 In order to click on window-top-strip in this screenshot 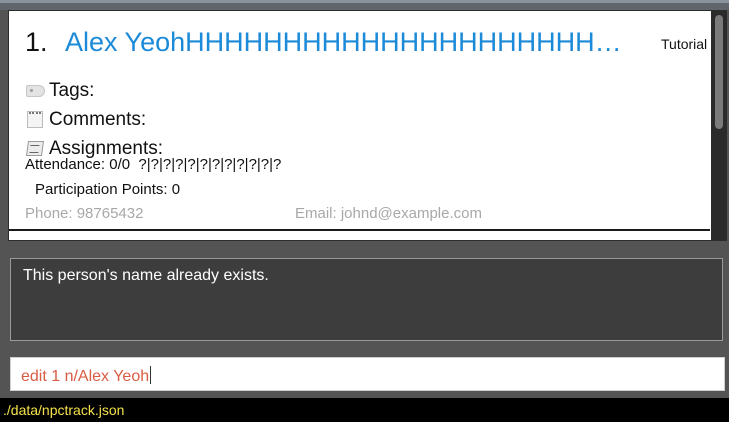, I will do `click(364, 5)`.